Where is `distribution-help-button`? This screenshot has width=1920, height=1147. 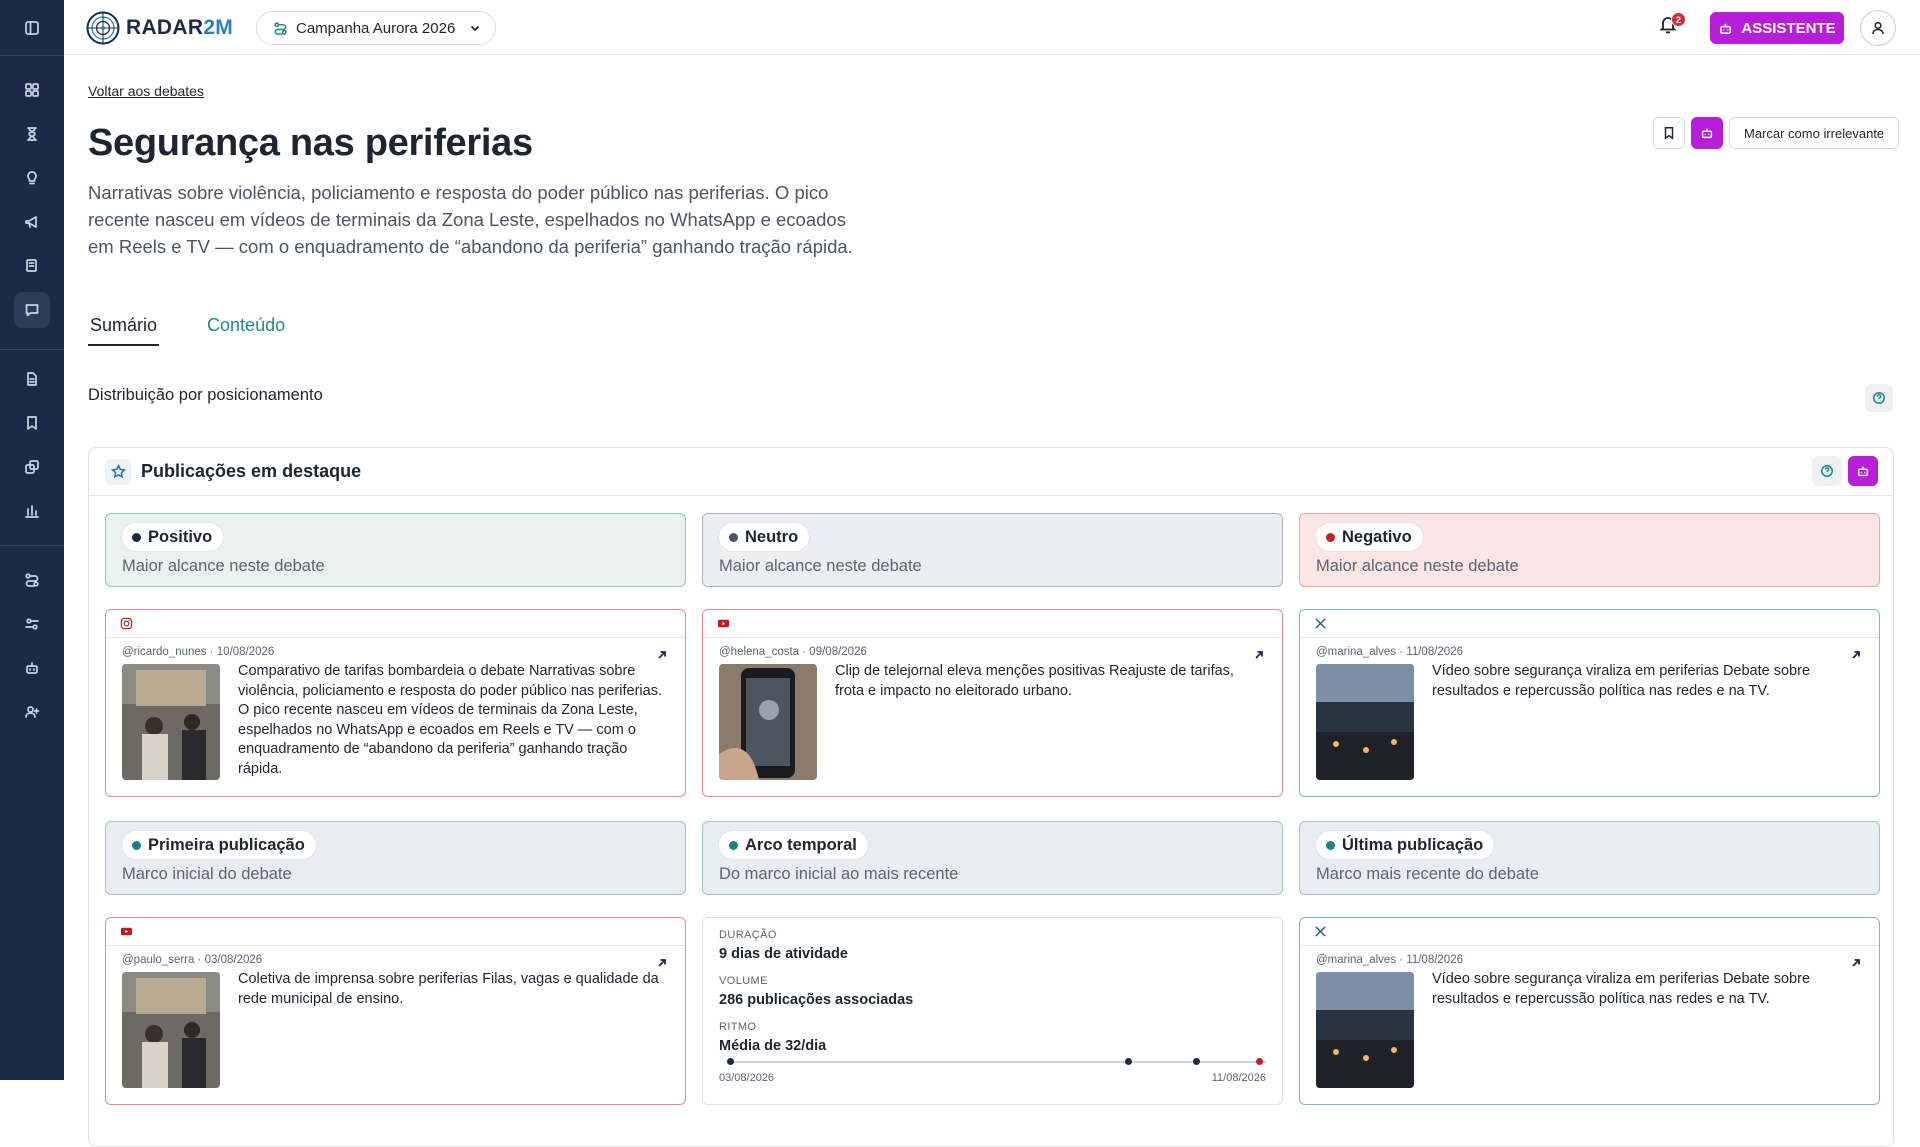
distribution-help-button is located at coordinates (1879, 398).